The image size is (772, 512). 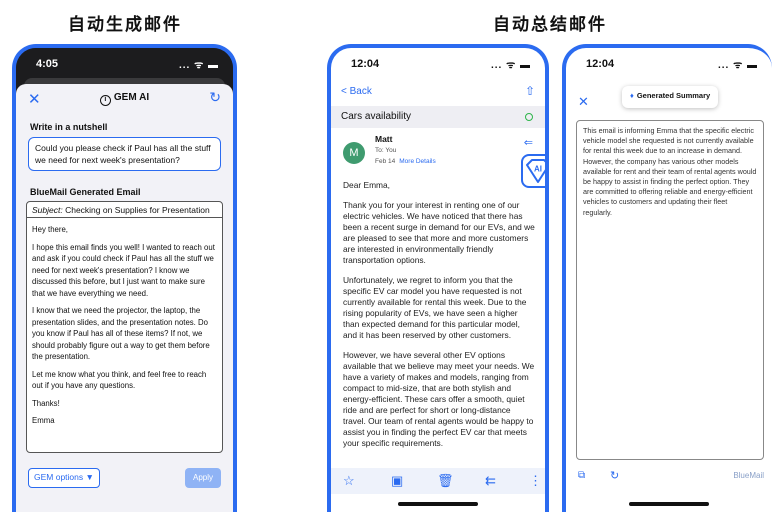 I want to click on more-icon: ⋮, so click(x=535, y=481).